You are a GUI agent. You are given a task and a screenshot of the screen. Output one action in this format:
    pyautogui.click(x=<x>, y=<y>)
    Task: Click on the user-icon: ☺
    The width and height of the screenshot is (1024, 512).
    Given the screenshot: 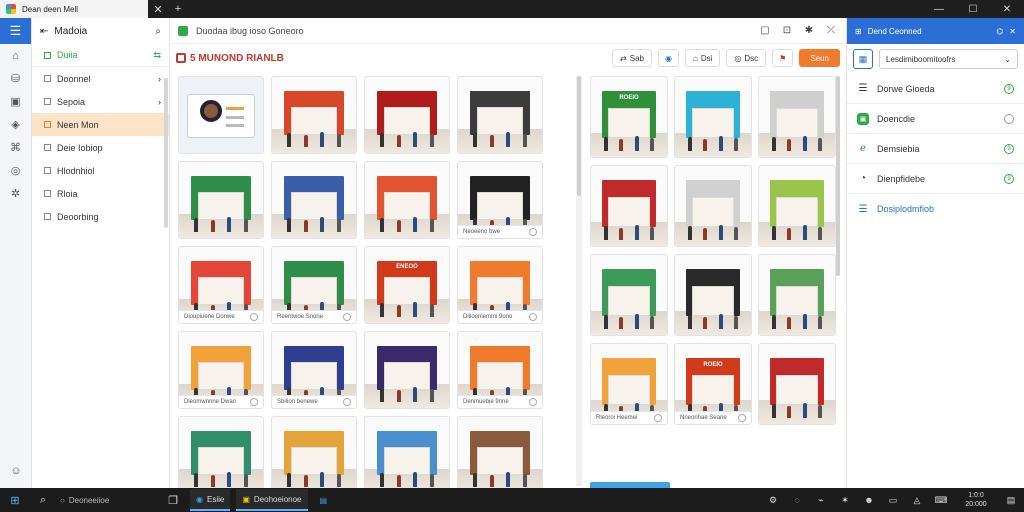 What is the action you would take?
    pyautogui.click(x=16, y=470)
    